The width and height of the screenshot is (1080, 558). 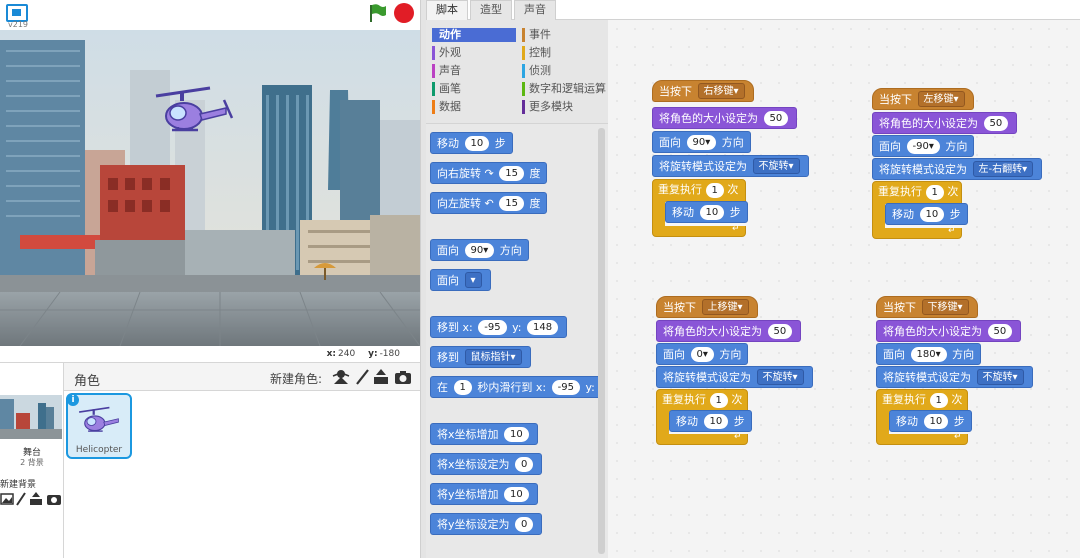 What do you see at coordinates (489, 203) in the screenshot?
I see `block-turn-left: 向左旋转 ↶ 15 度` at bounding box center [489, 203].